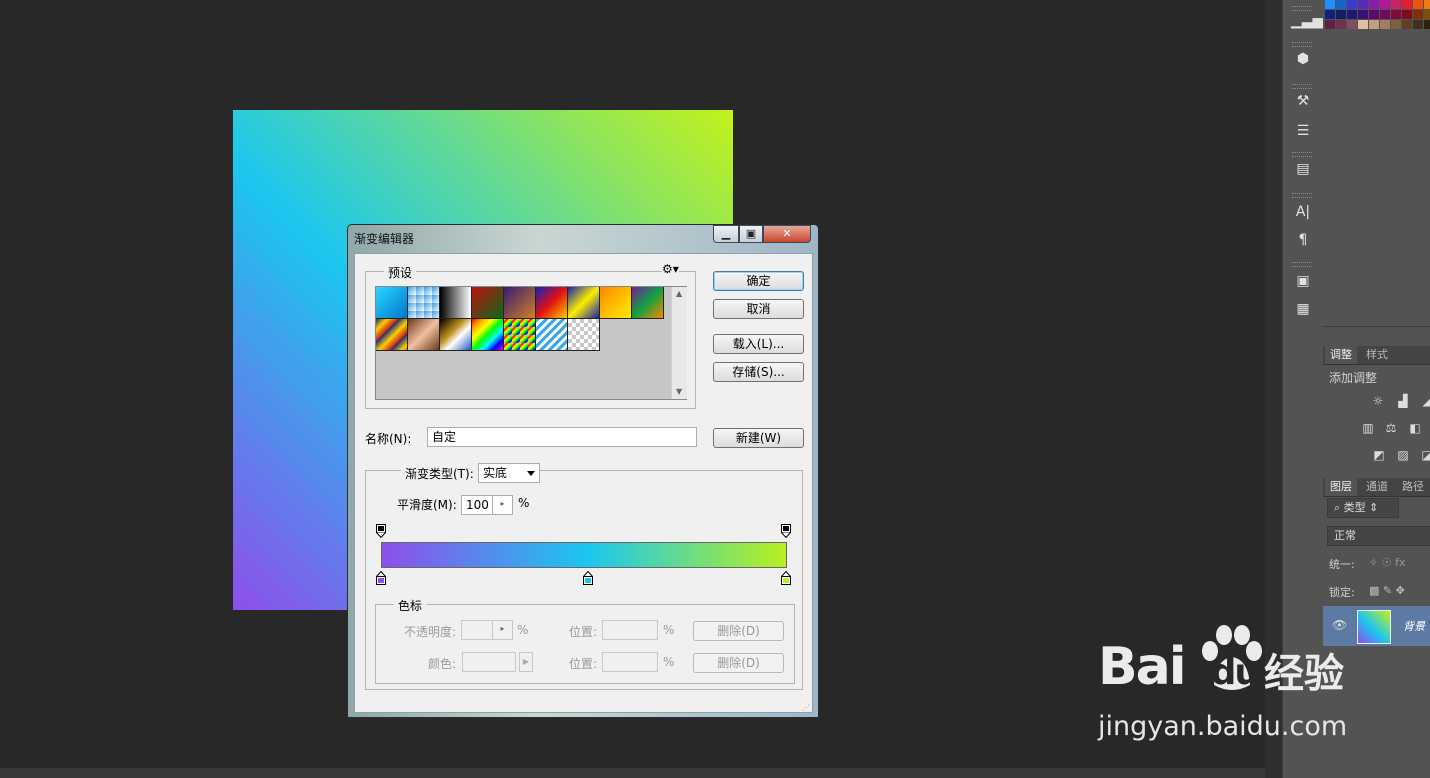 This screenshot has height=778, width=1430. Describe the element at coordinates (751, 234) in the screenshot. I see `maximize-button: ▣` at that location.